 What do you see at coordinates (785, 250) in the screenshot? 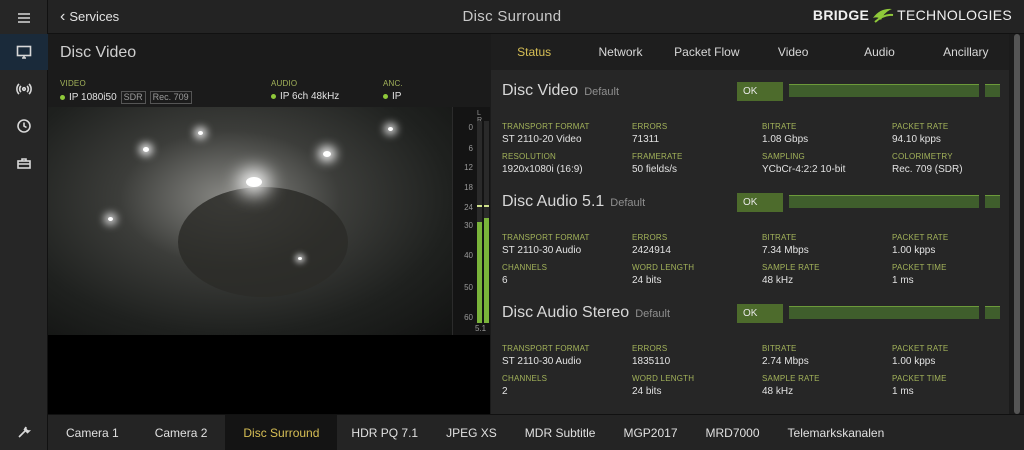
I see `detail-value: 7.34 Mbps` at bounding box center [785, 250].